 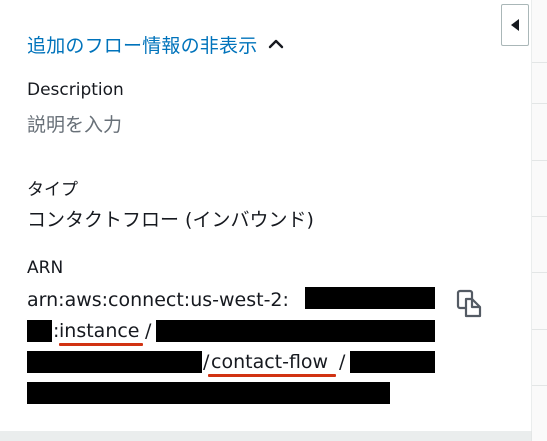 What do you see at coordinates (148, 331) in the screenshot?
I see `arn-slash-1: /` at bounding box center [148, 331].